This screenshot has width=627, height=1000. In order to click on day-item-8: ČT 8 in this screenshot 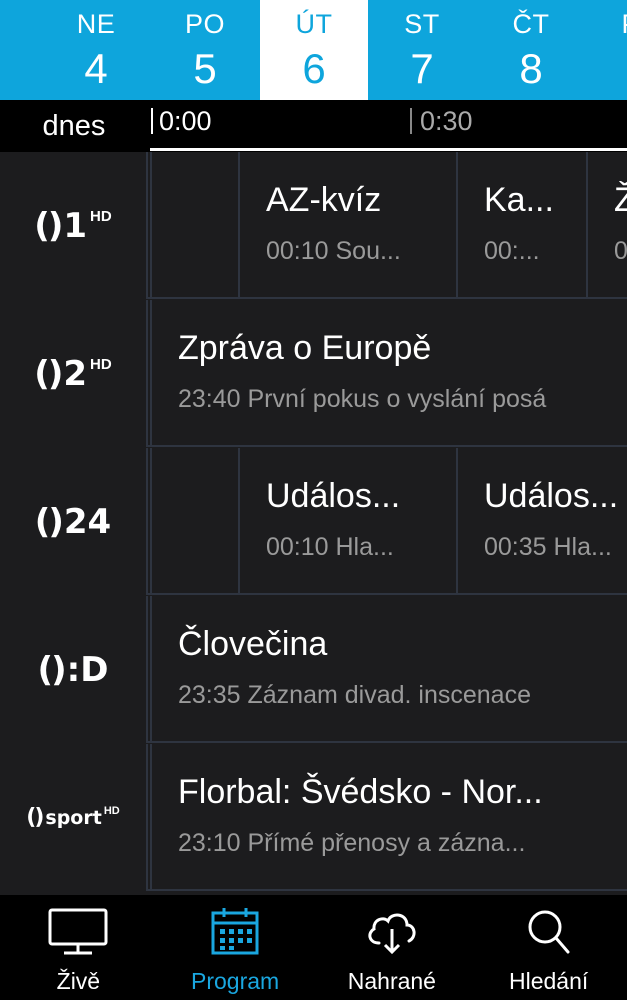, I will do `click(531, 50)`.